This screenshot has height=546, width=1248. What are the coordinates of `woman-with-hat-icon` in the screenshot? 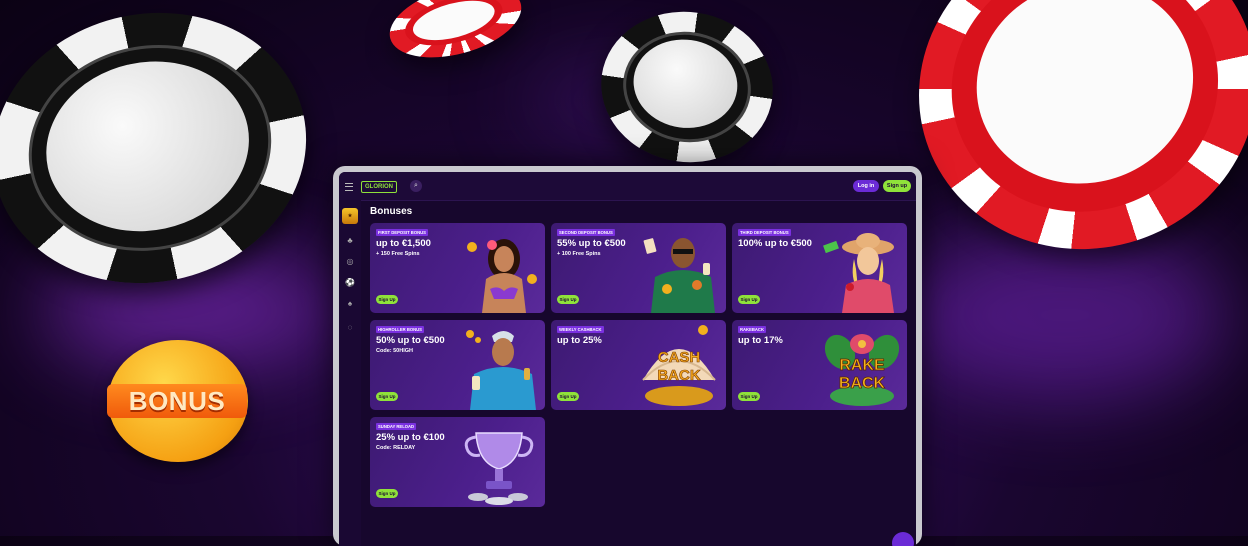 It's located at (858, 273).